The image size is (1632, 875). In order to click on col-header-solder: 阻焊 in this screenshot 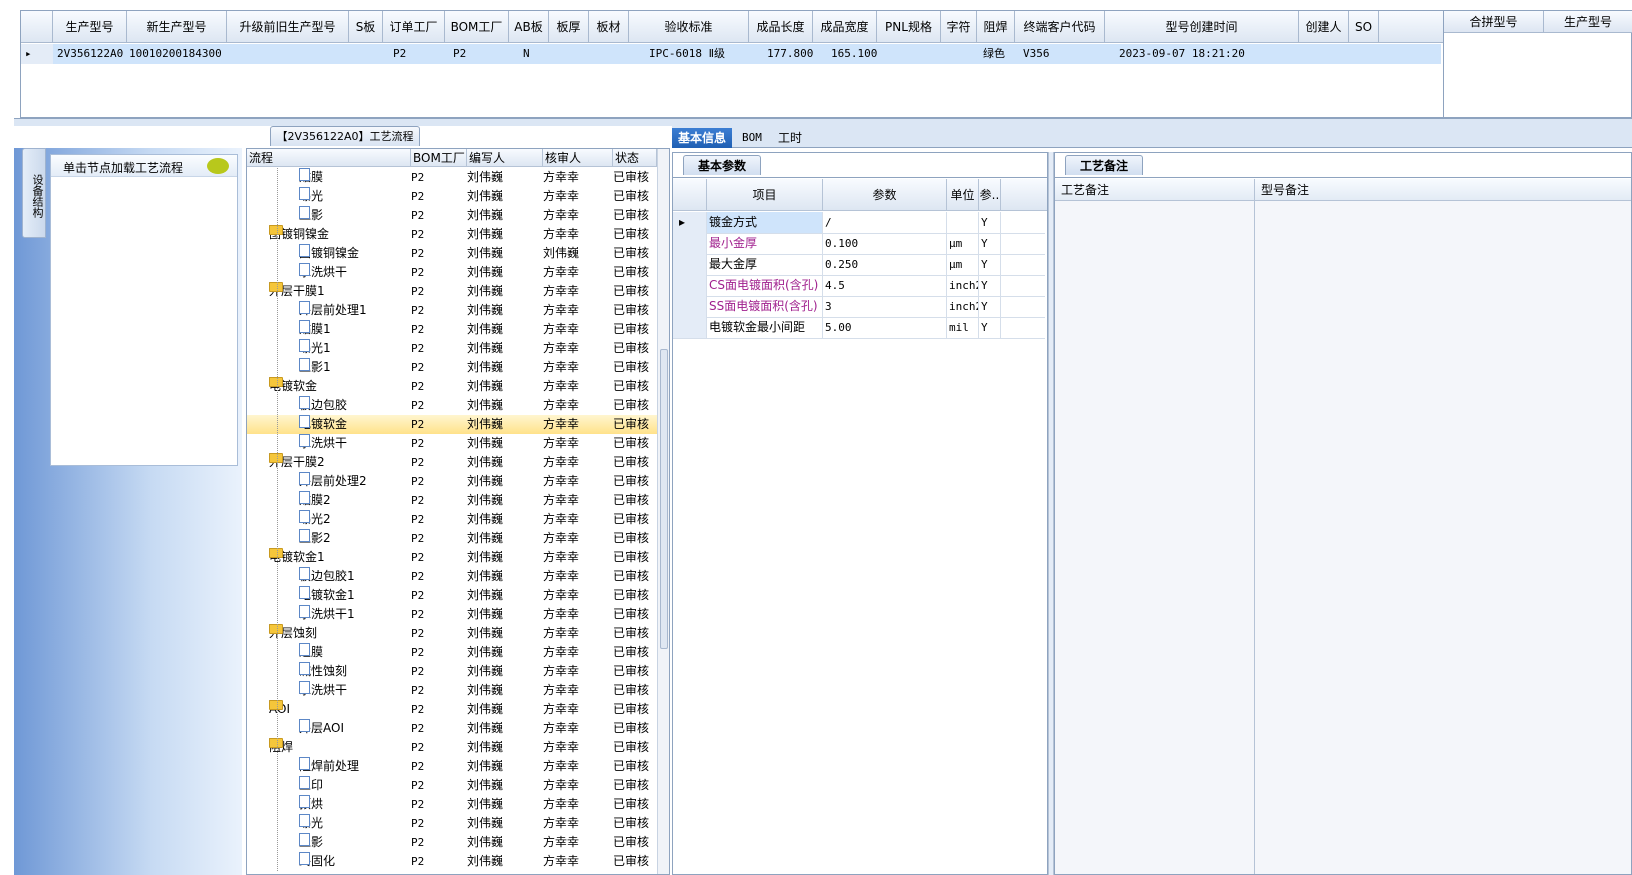, I will do `click(996, 27)`.